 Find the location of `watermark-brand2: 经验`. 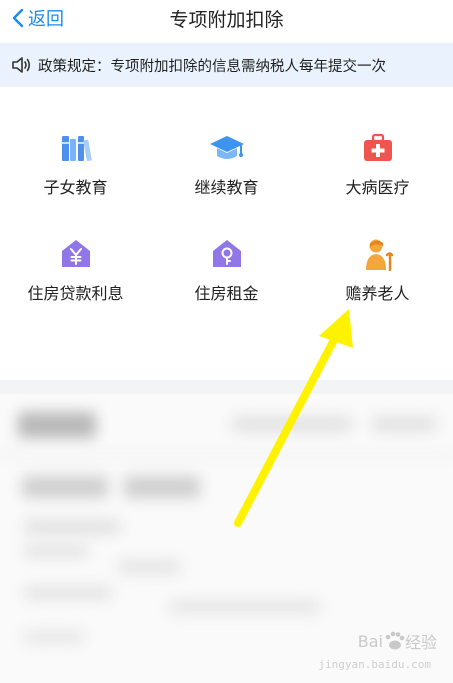

watermark-brand2: 经验 is located at coordinates (420, 642).